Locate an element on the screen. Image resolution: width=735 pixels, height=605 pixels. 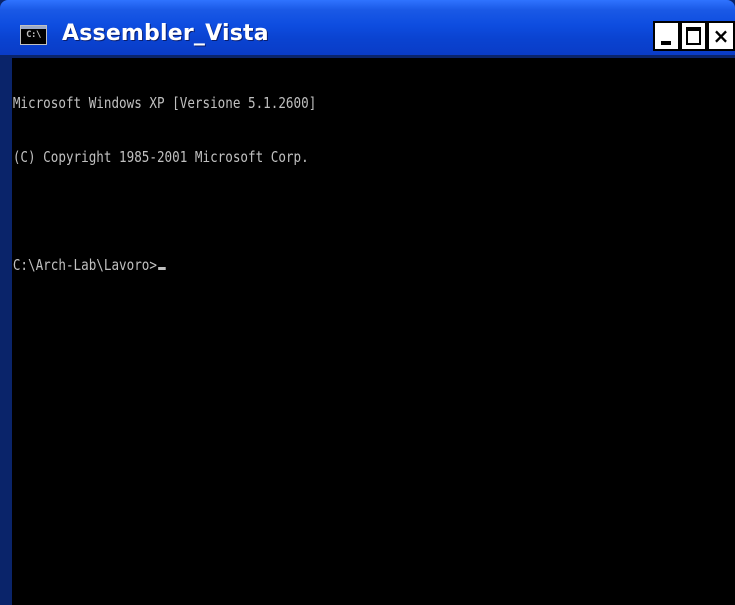
close-icon: × is located at coordinates (721, 36).